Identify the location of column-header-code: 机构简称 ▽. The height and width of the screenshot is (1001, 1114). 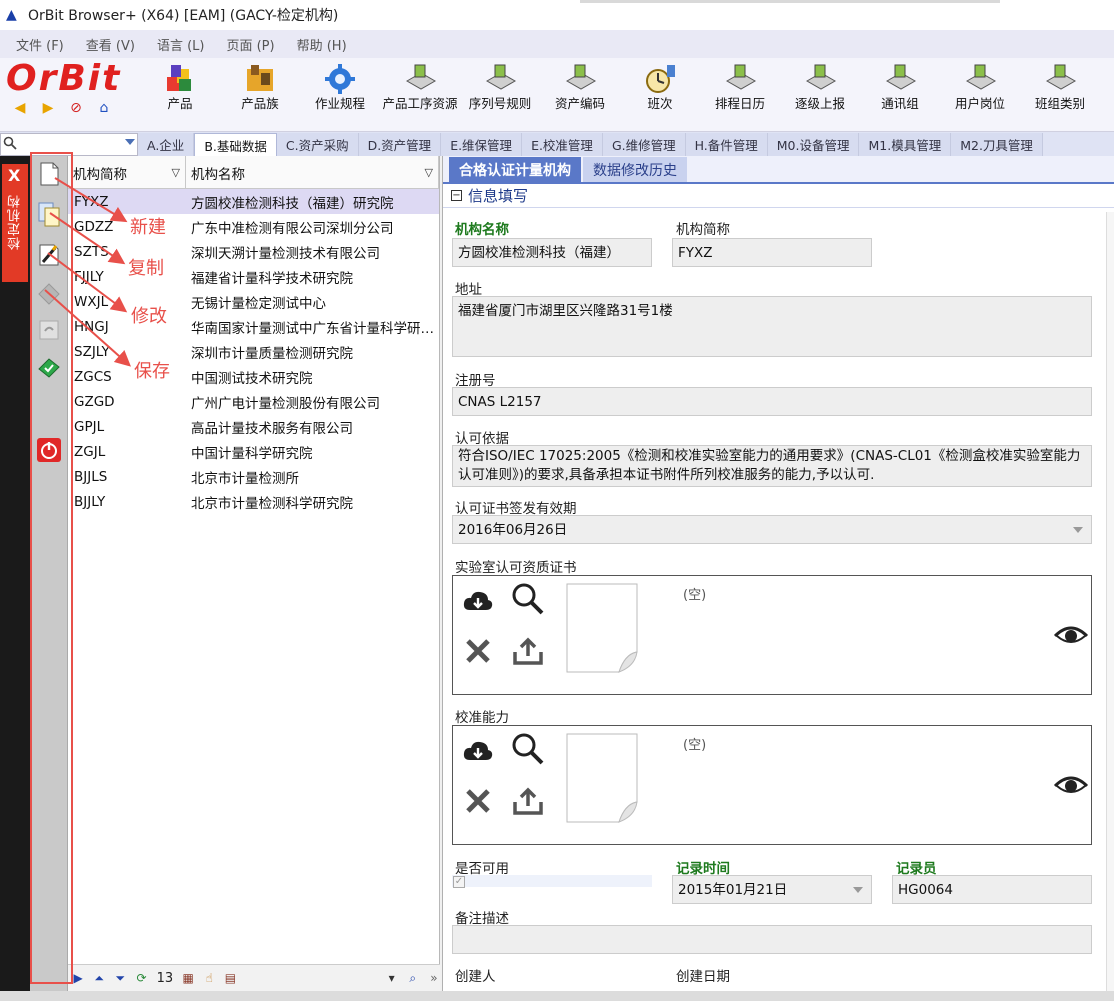
(127, 172).